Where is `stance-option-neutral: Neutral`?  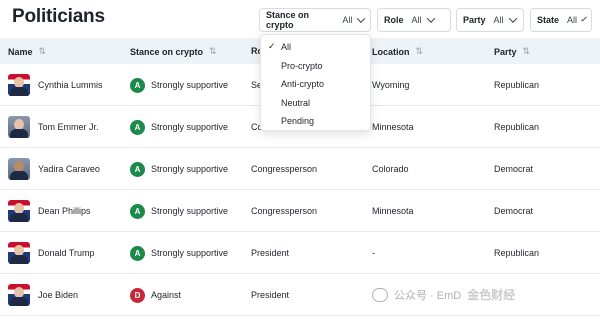 stance-option-neutral: Neutral is located at coordinates (315, 103).